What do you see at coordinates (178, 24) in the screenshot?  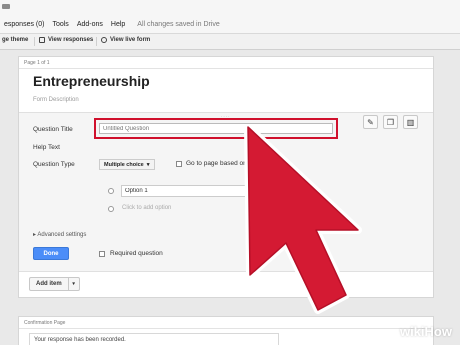 I see `save-status: All changes saved in Drive` at bounding box center [178, 24].